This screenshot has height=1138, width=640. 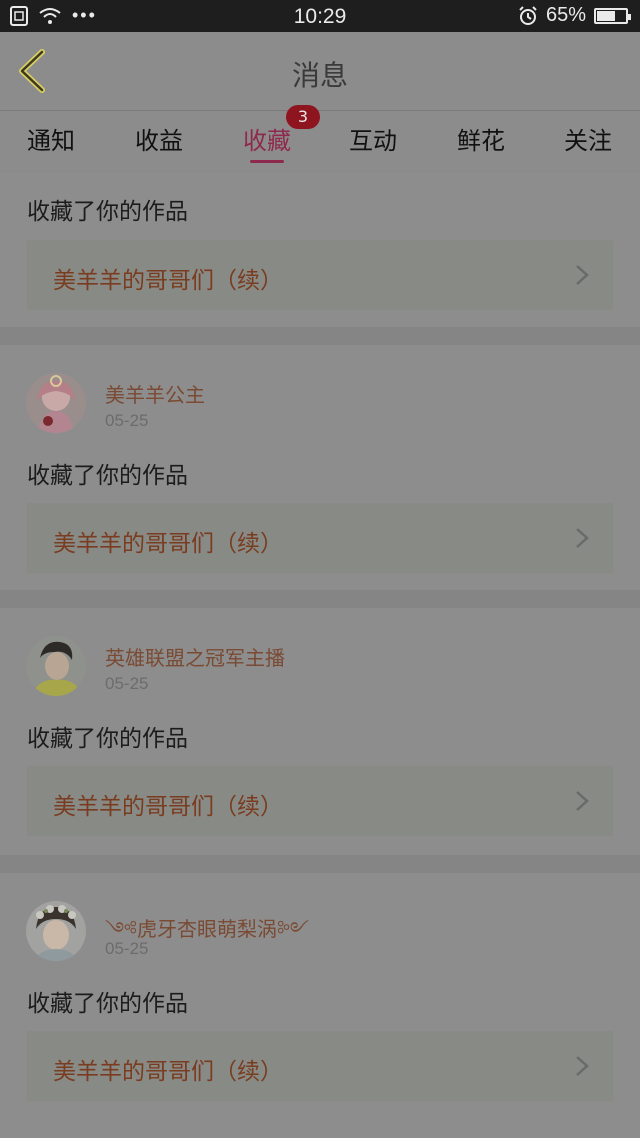 I want to click on list-item: 收藏了你的作品 美羊羊的哥哥们（续）, so click(x=320, y=249).